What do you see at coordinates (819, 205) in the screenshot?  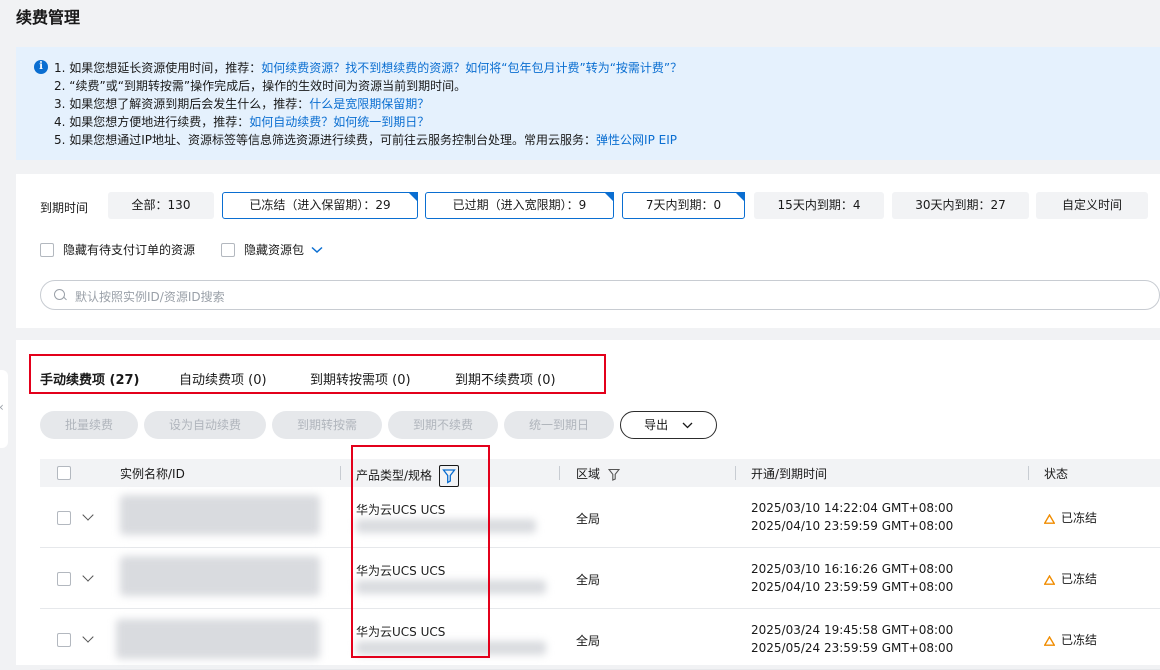 I see `chip-15days: 15天内到期：4` at bounding box center [819, 205].